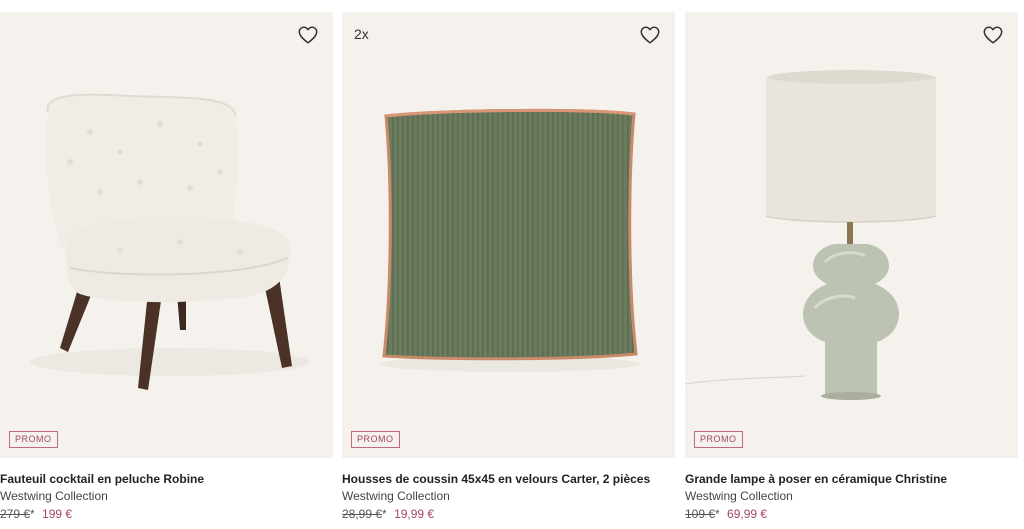  I want to click on old-price: 109 €, so click(700, 514).